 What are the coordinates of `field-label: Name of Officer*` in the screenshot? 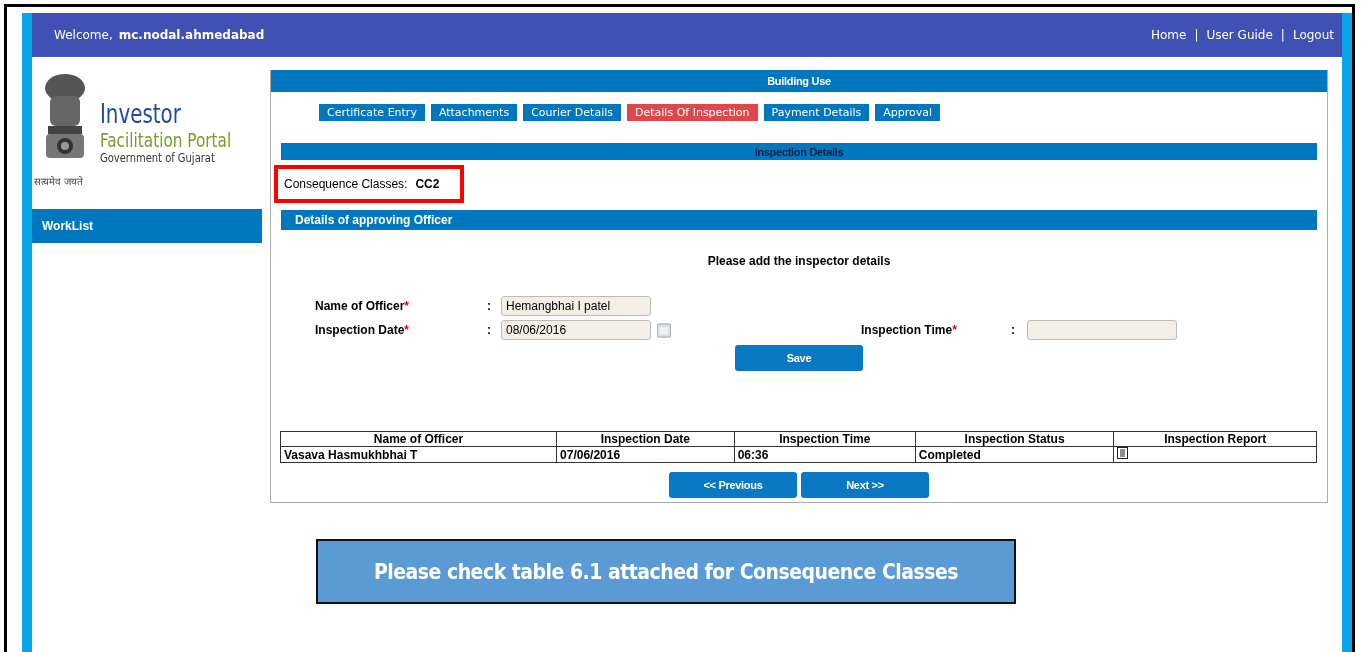 It's located at (363, 306).